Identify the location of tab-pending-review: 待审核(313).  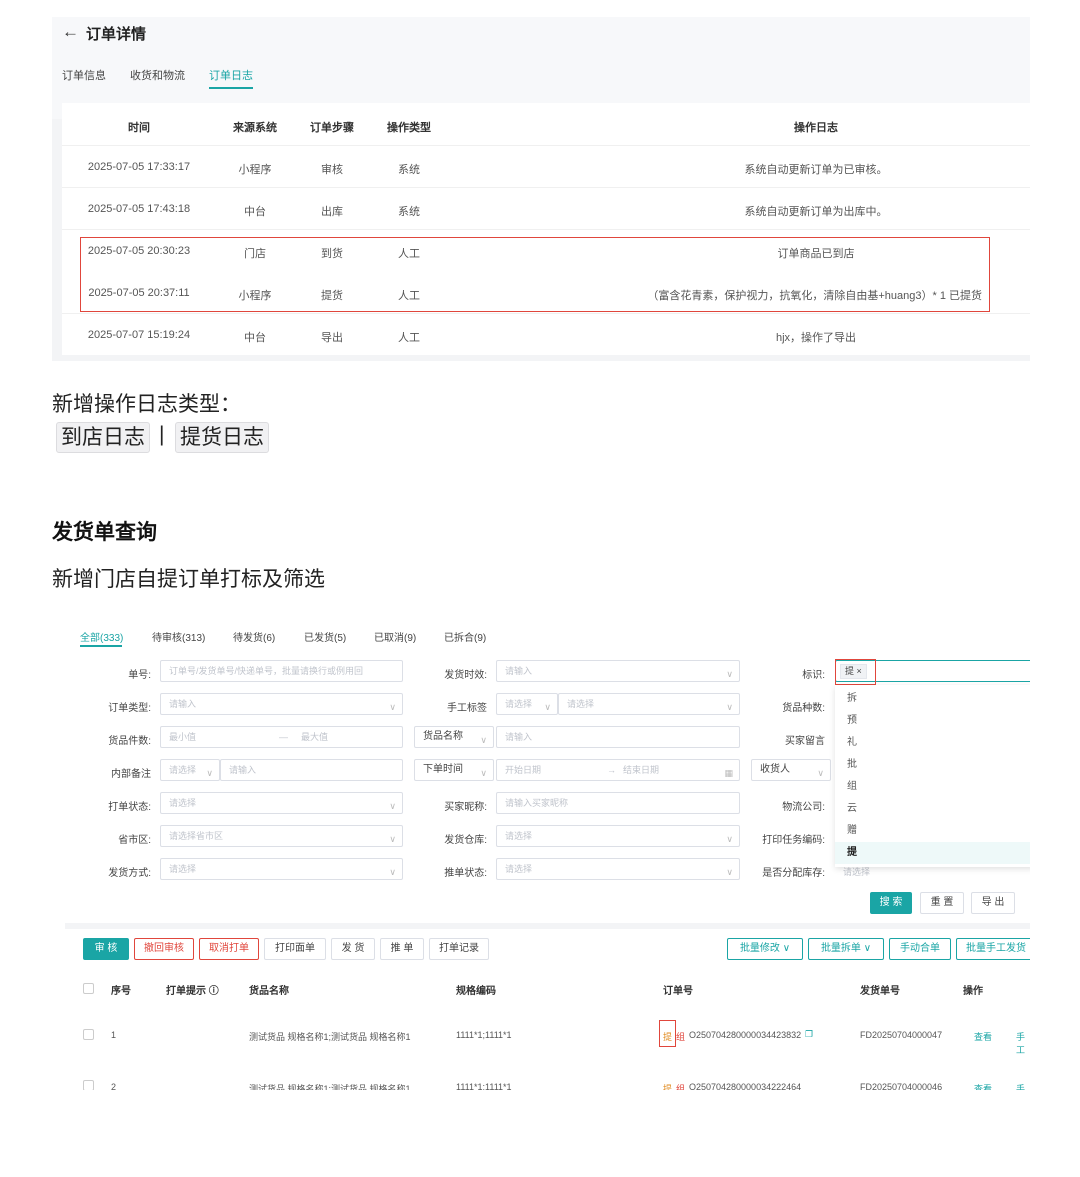
(178, 636).